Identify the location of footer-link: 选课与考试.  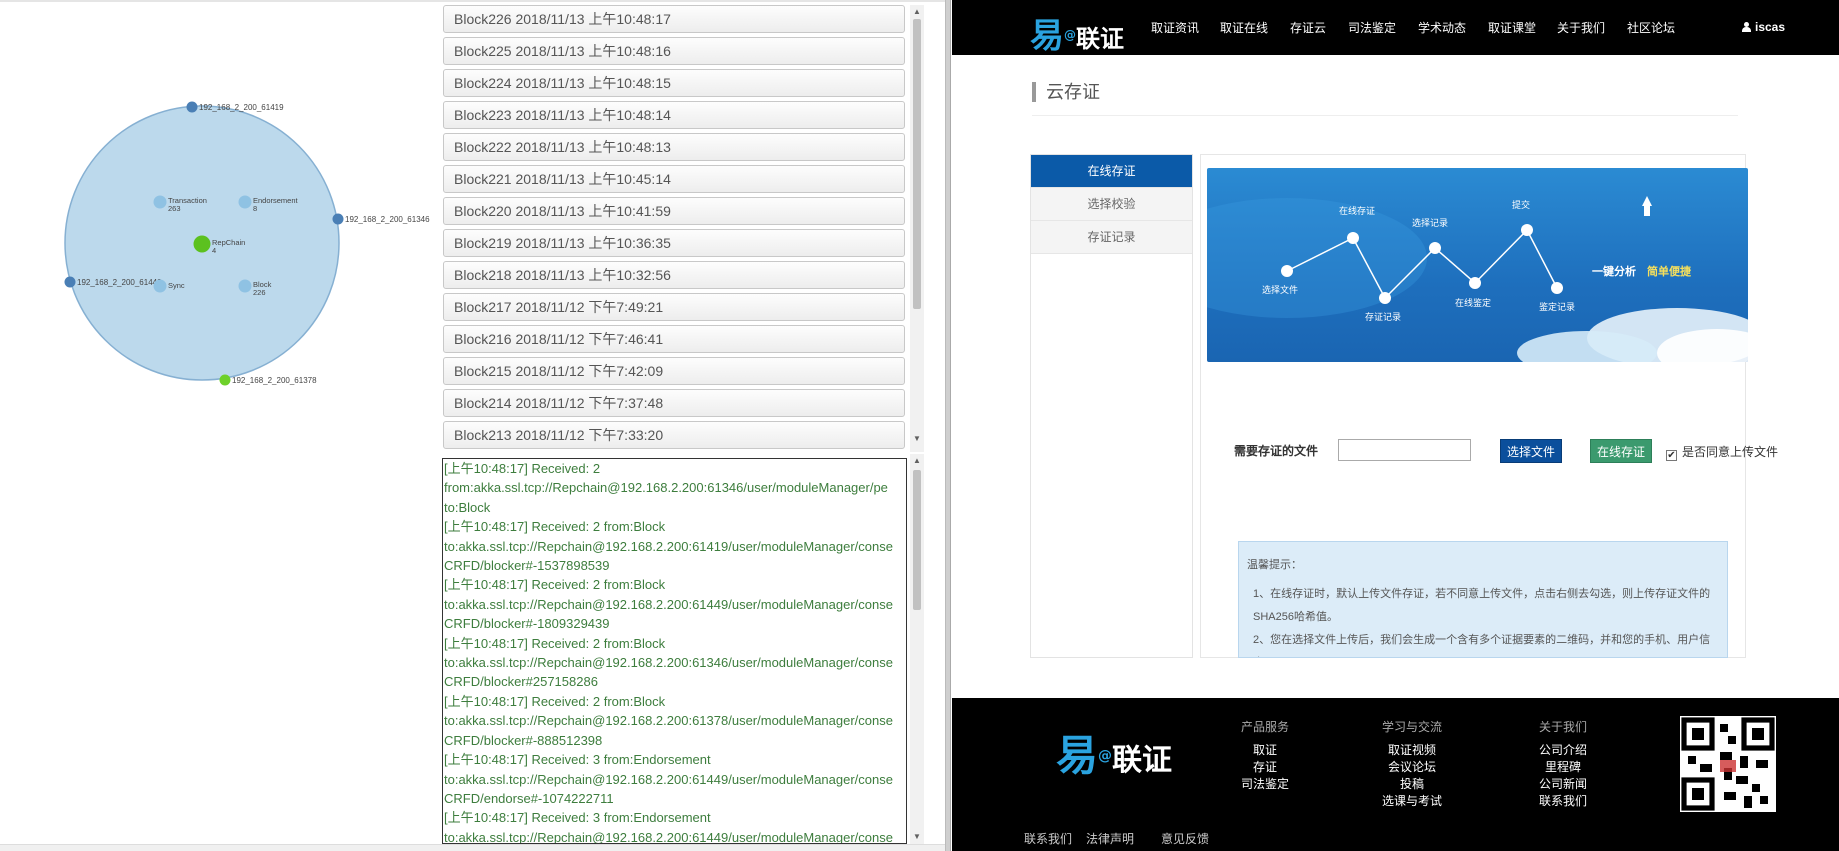
(1412, 801).